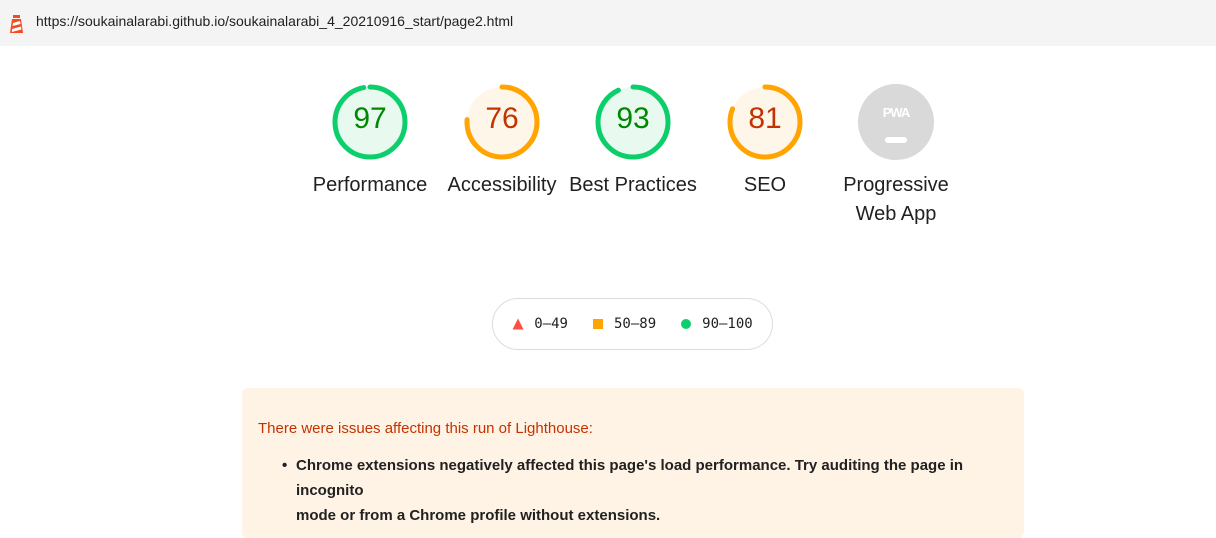  What do you see at coordinates (765, 140) in the screenshot?
I see `seo-gauge: 81 SEO` at bounding box center [765, 140].